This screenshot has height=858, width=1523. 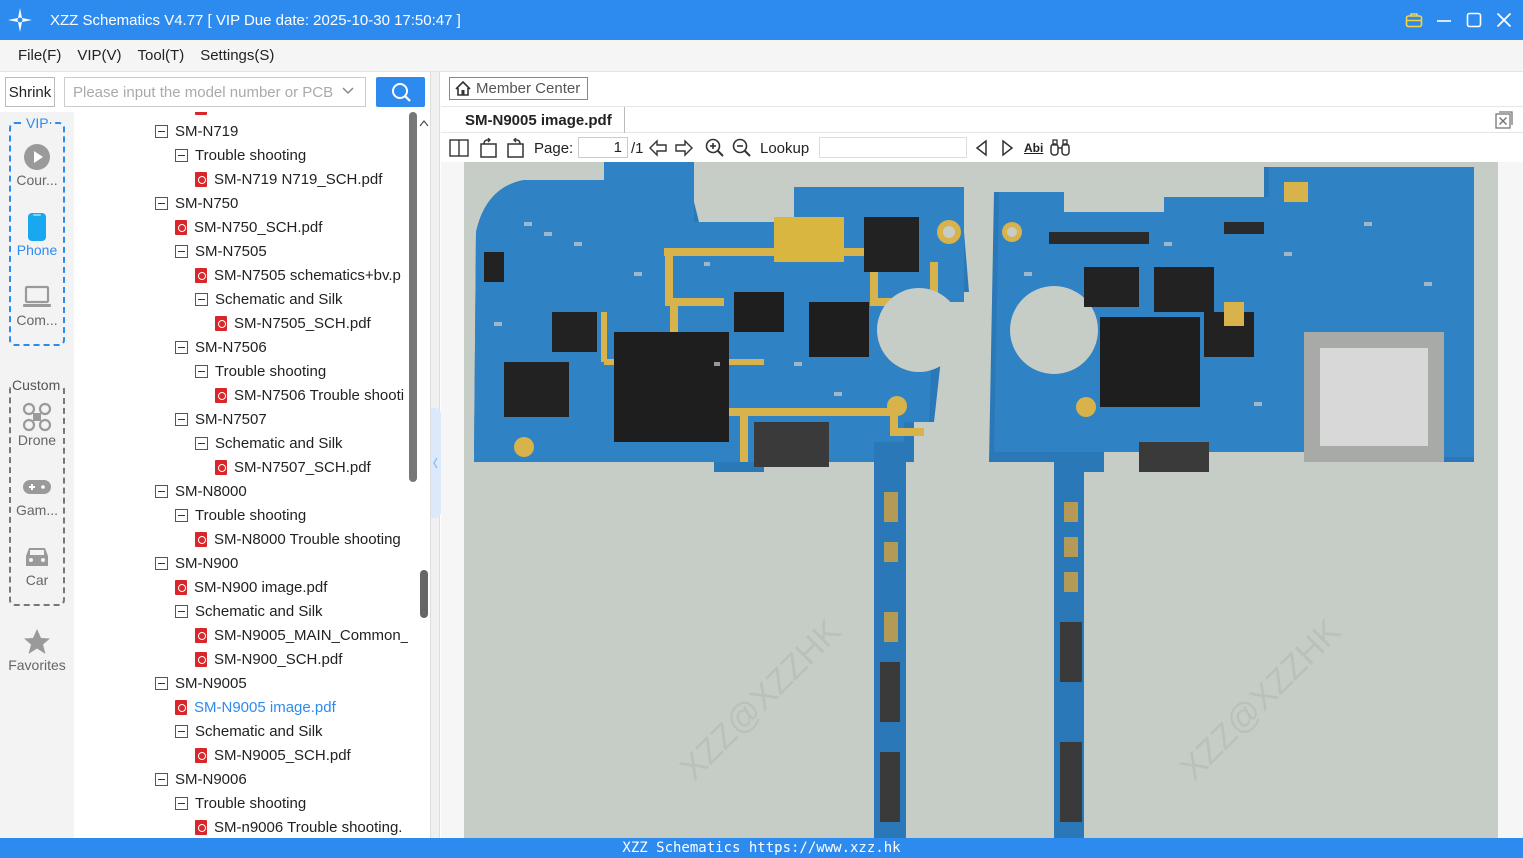 I want to click on category-drone: Drone, so click(x=37, y=425).